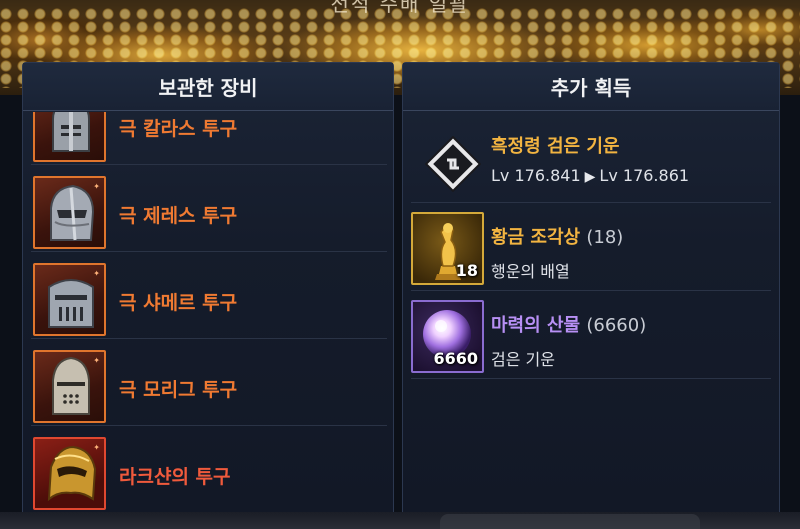  I want to click on reward-title: 황금 조각상 (18), so click(557, 236).